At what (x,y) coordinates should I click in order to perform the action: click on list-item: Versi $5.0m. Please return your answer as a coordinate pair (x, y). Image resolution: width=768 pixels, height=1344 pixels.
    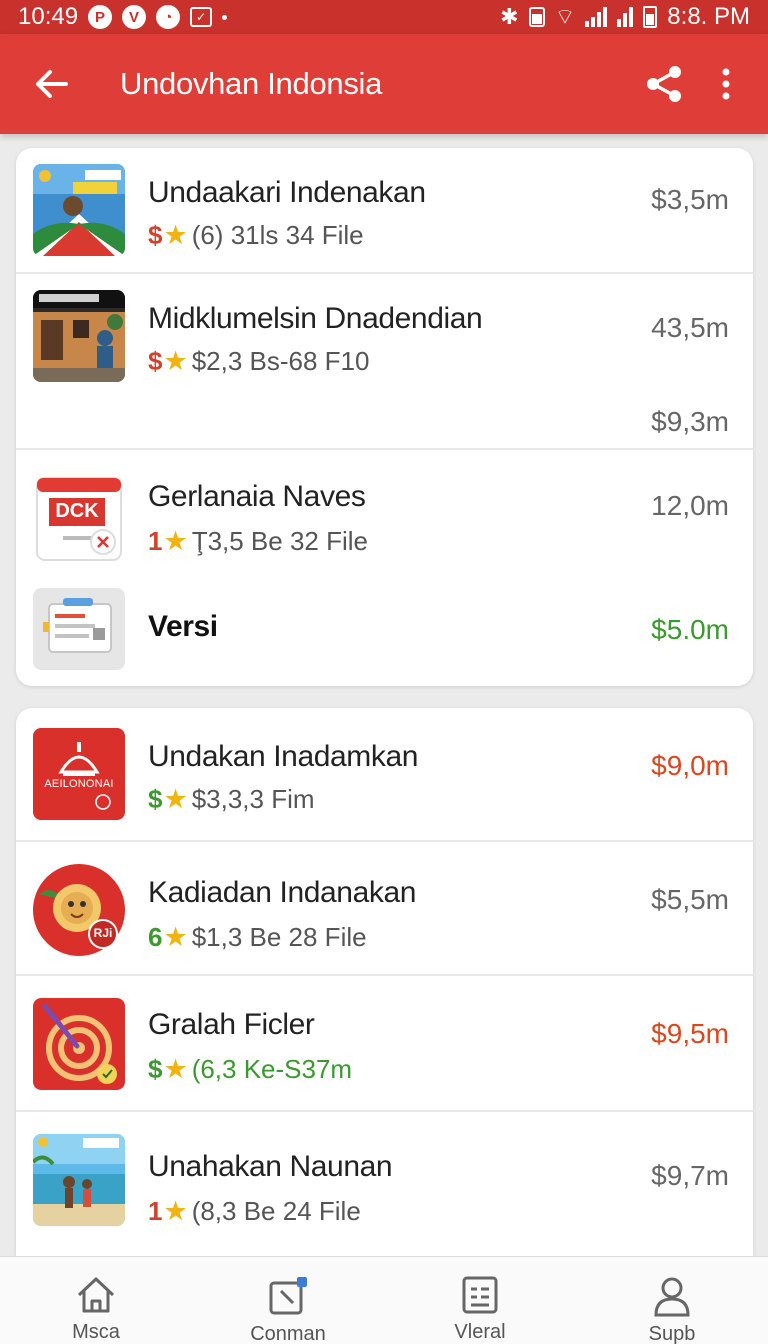
    Looking at the image, I should click on (384, 628).